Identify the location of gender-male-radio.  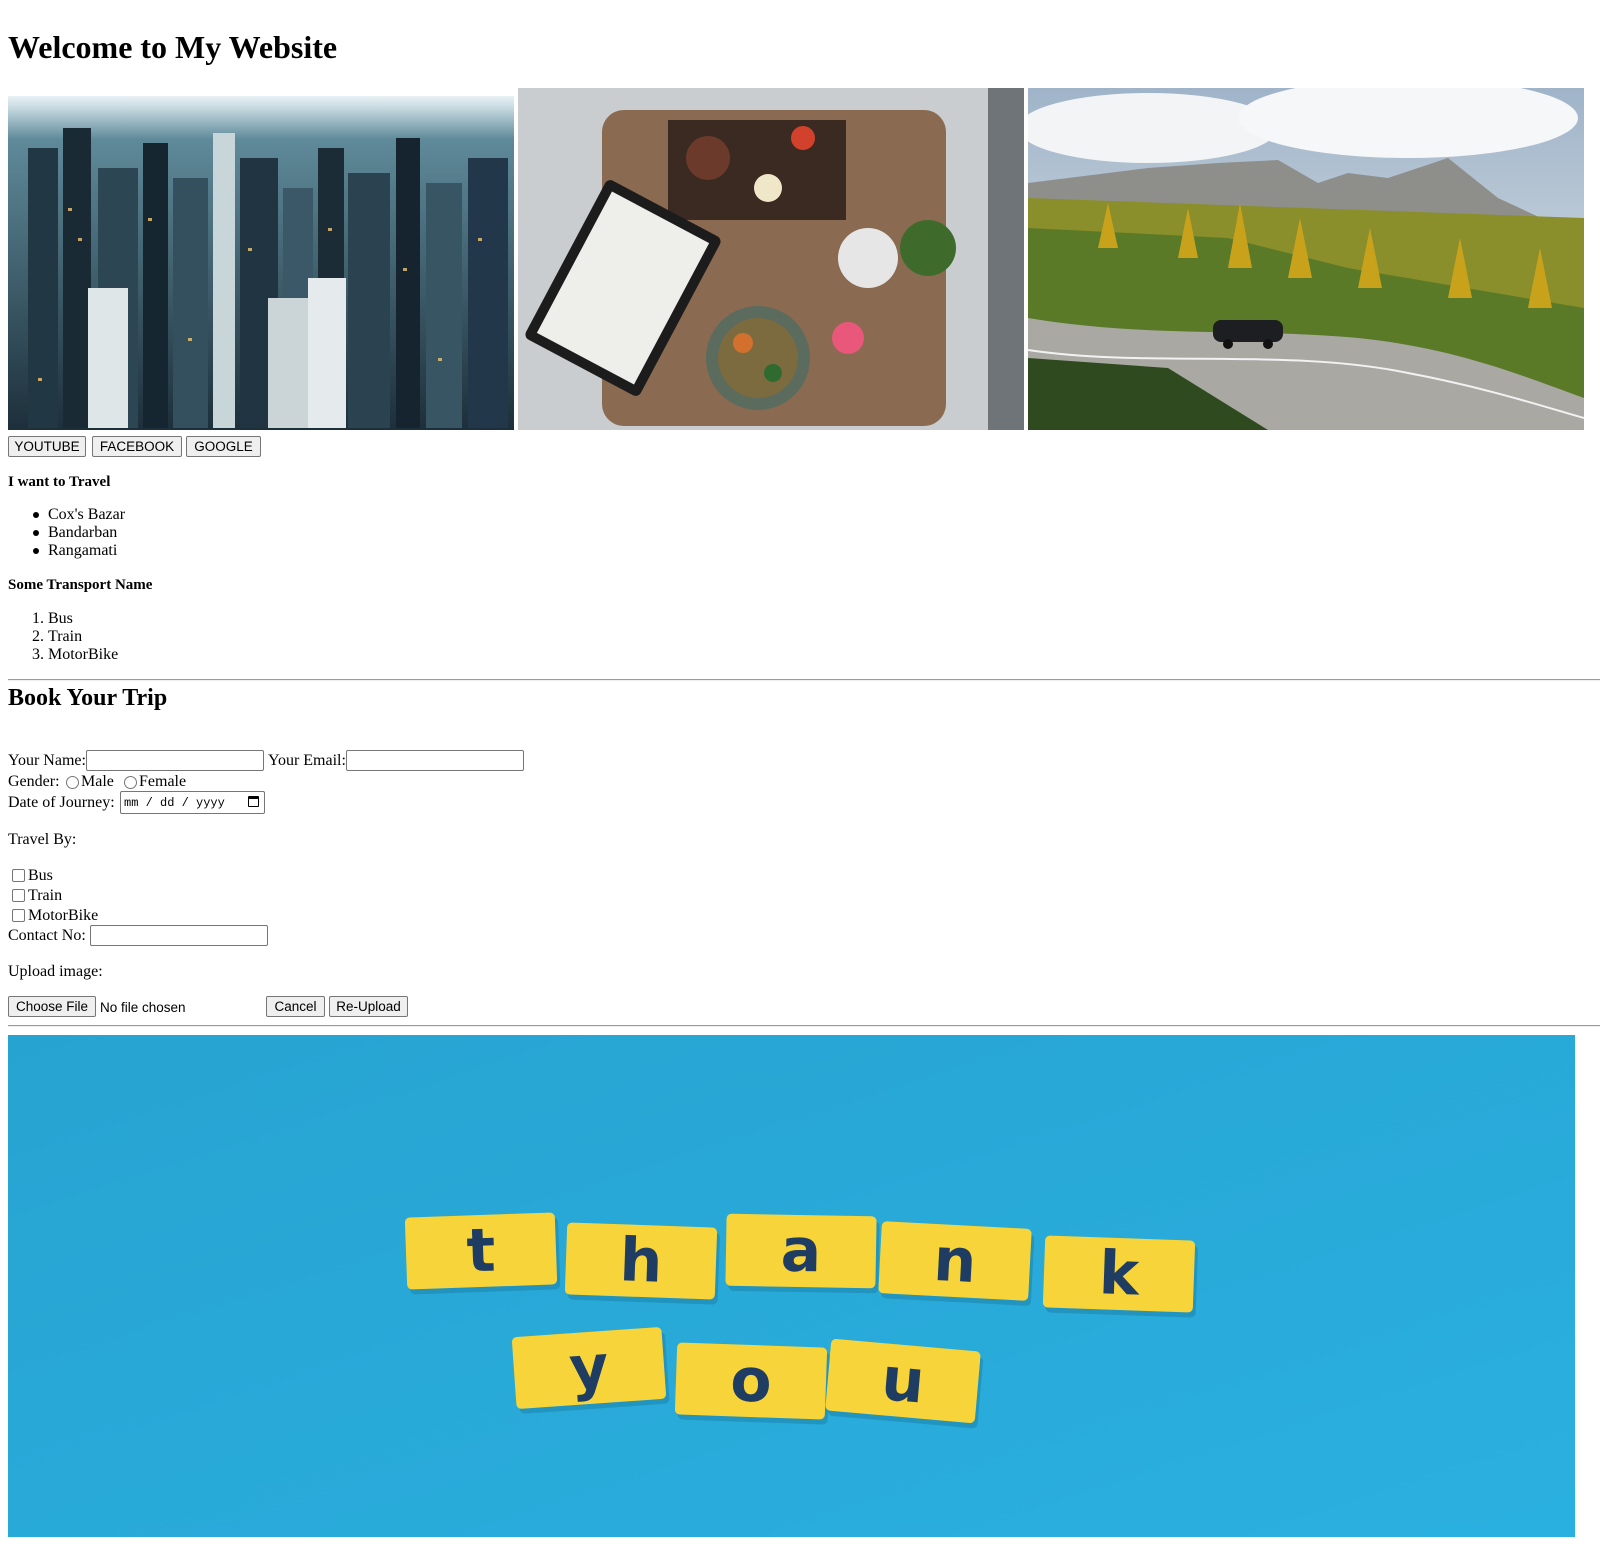
(72, 782).